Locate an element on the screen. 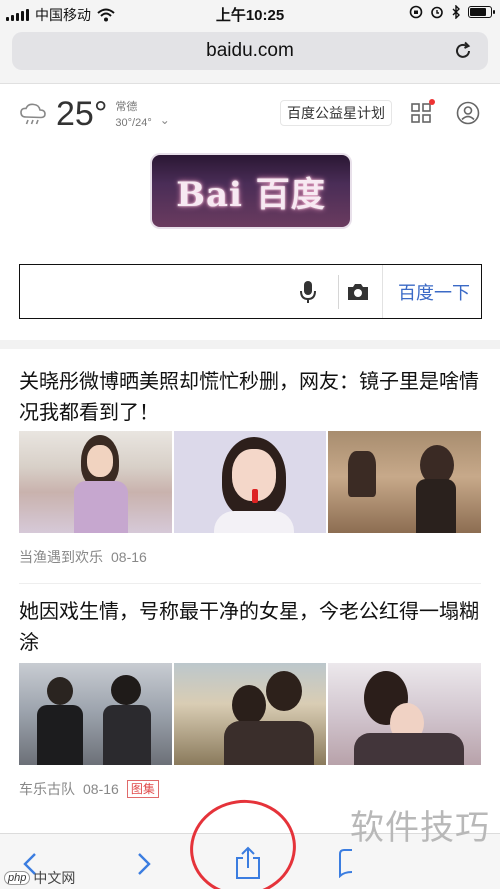 The image size is (500, 889). logo-text: Bai 百度 is located at coordinates (251, 194).